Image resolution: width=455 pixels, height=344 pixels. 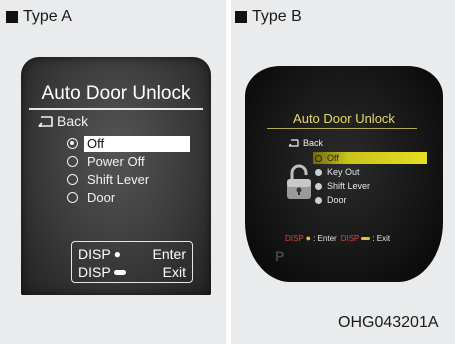 I want to click on type-a-header-label: Type A, so click(x=47, y=16).